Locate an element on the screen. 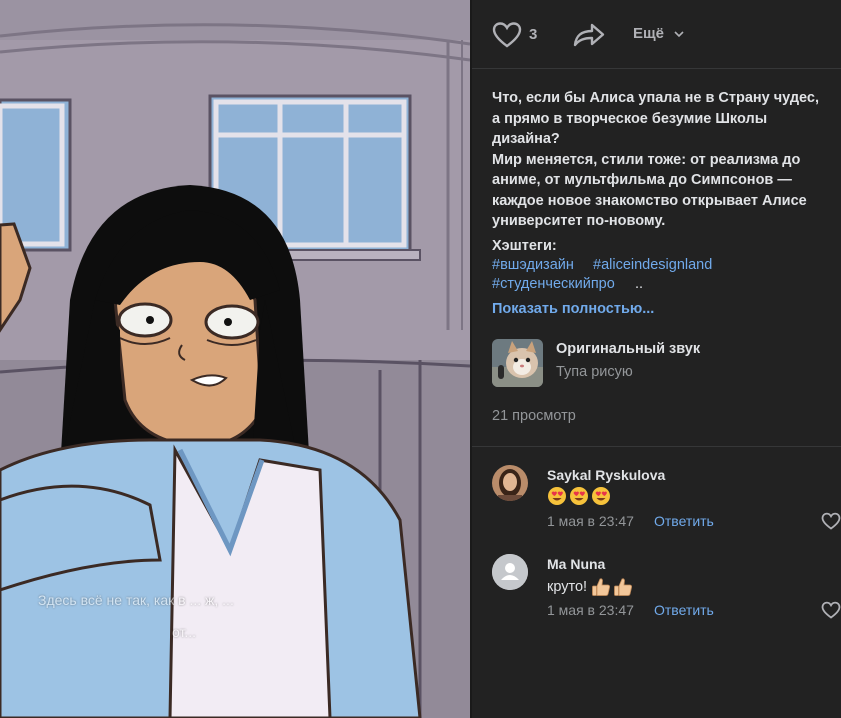 Image resolution: width=841 pixels, height=718 pixels. description-line: дизайна? is located at coordinates (526, 139).